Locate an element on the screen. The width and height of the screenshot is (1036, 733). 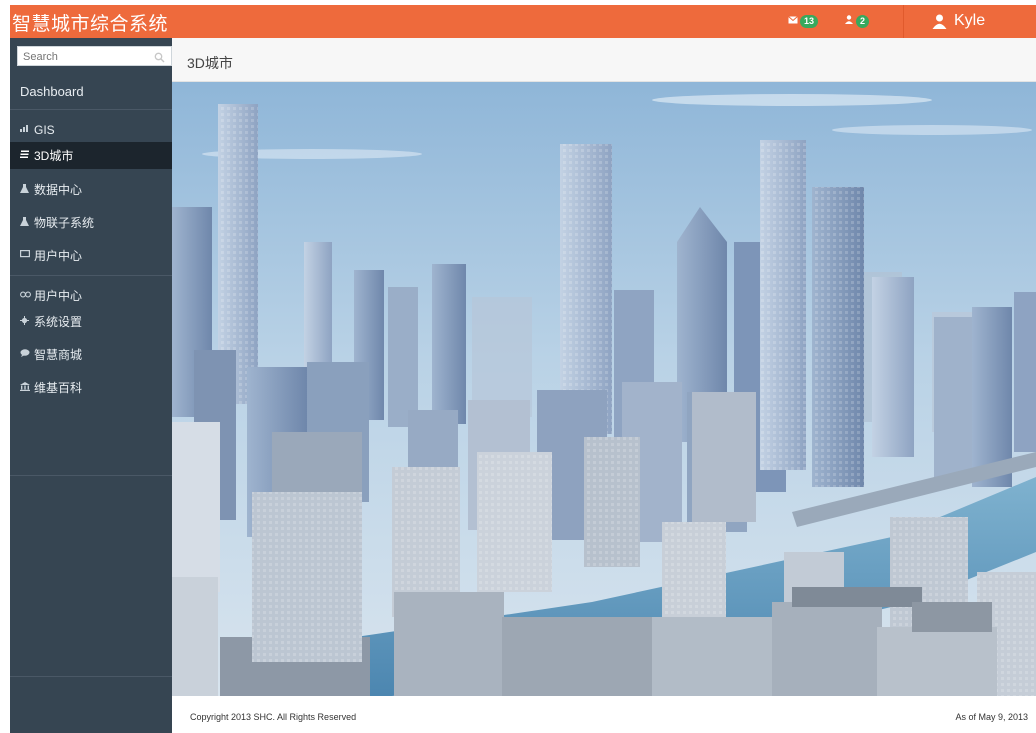
sidebar-item-label: 物联子系统 is located at coordinates (64, 223).